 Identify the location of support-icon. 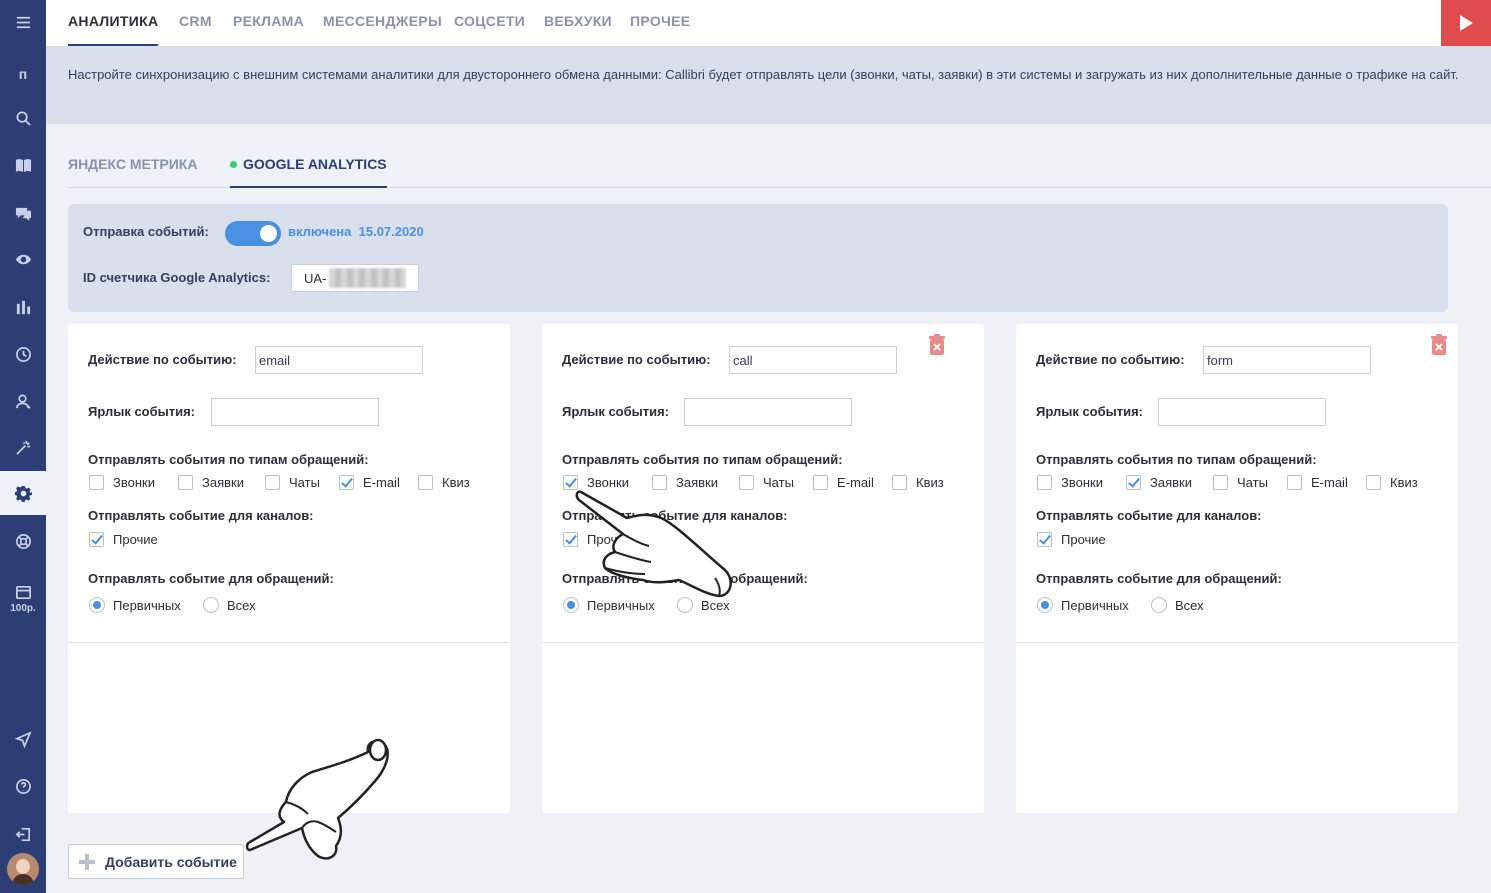
(23, 541).